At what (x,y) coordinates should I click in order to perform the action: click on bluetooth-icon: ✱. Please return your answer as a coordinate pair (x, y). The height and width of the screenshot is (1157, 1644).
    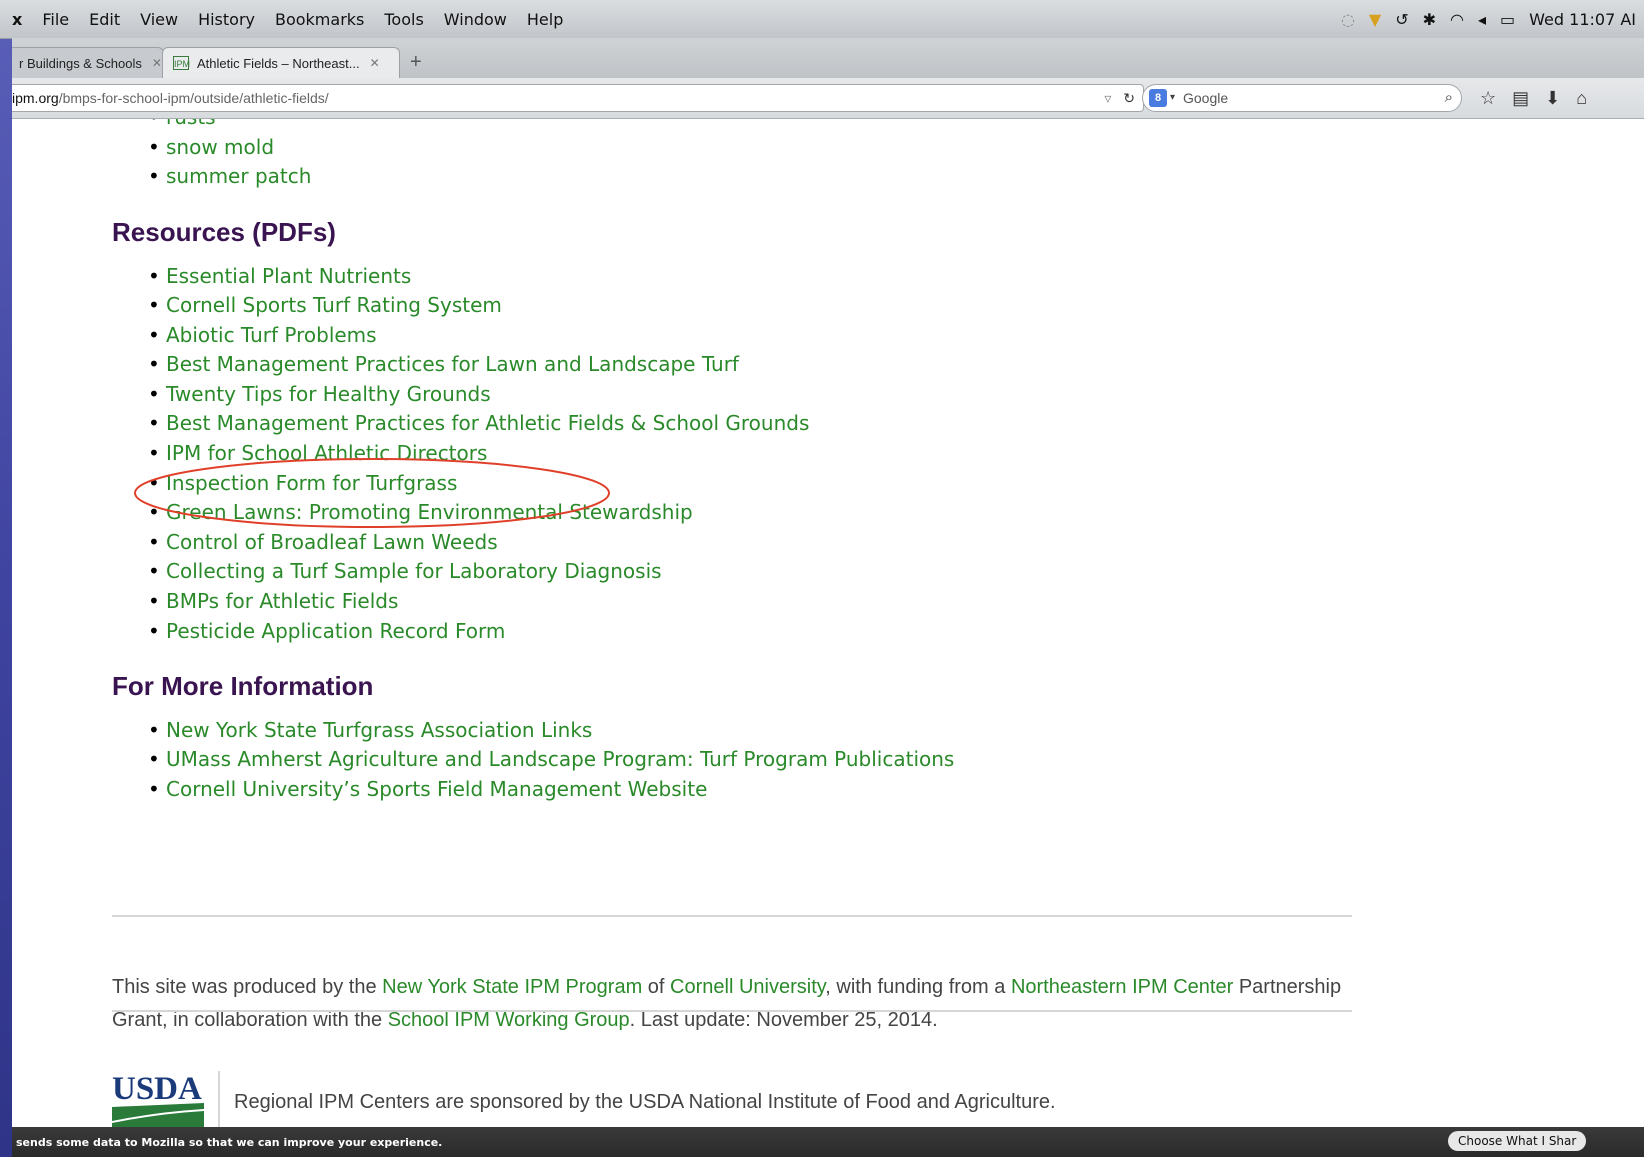
    Looking at the image, I should click on (1429, 19).